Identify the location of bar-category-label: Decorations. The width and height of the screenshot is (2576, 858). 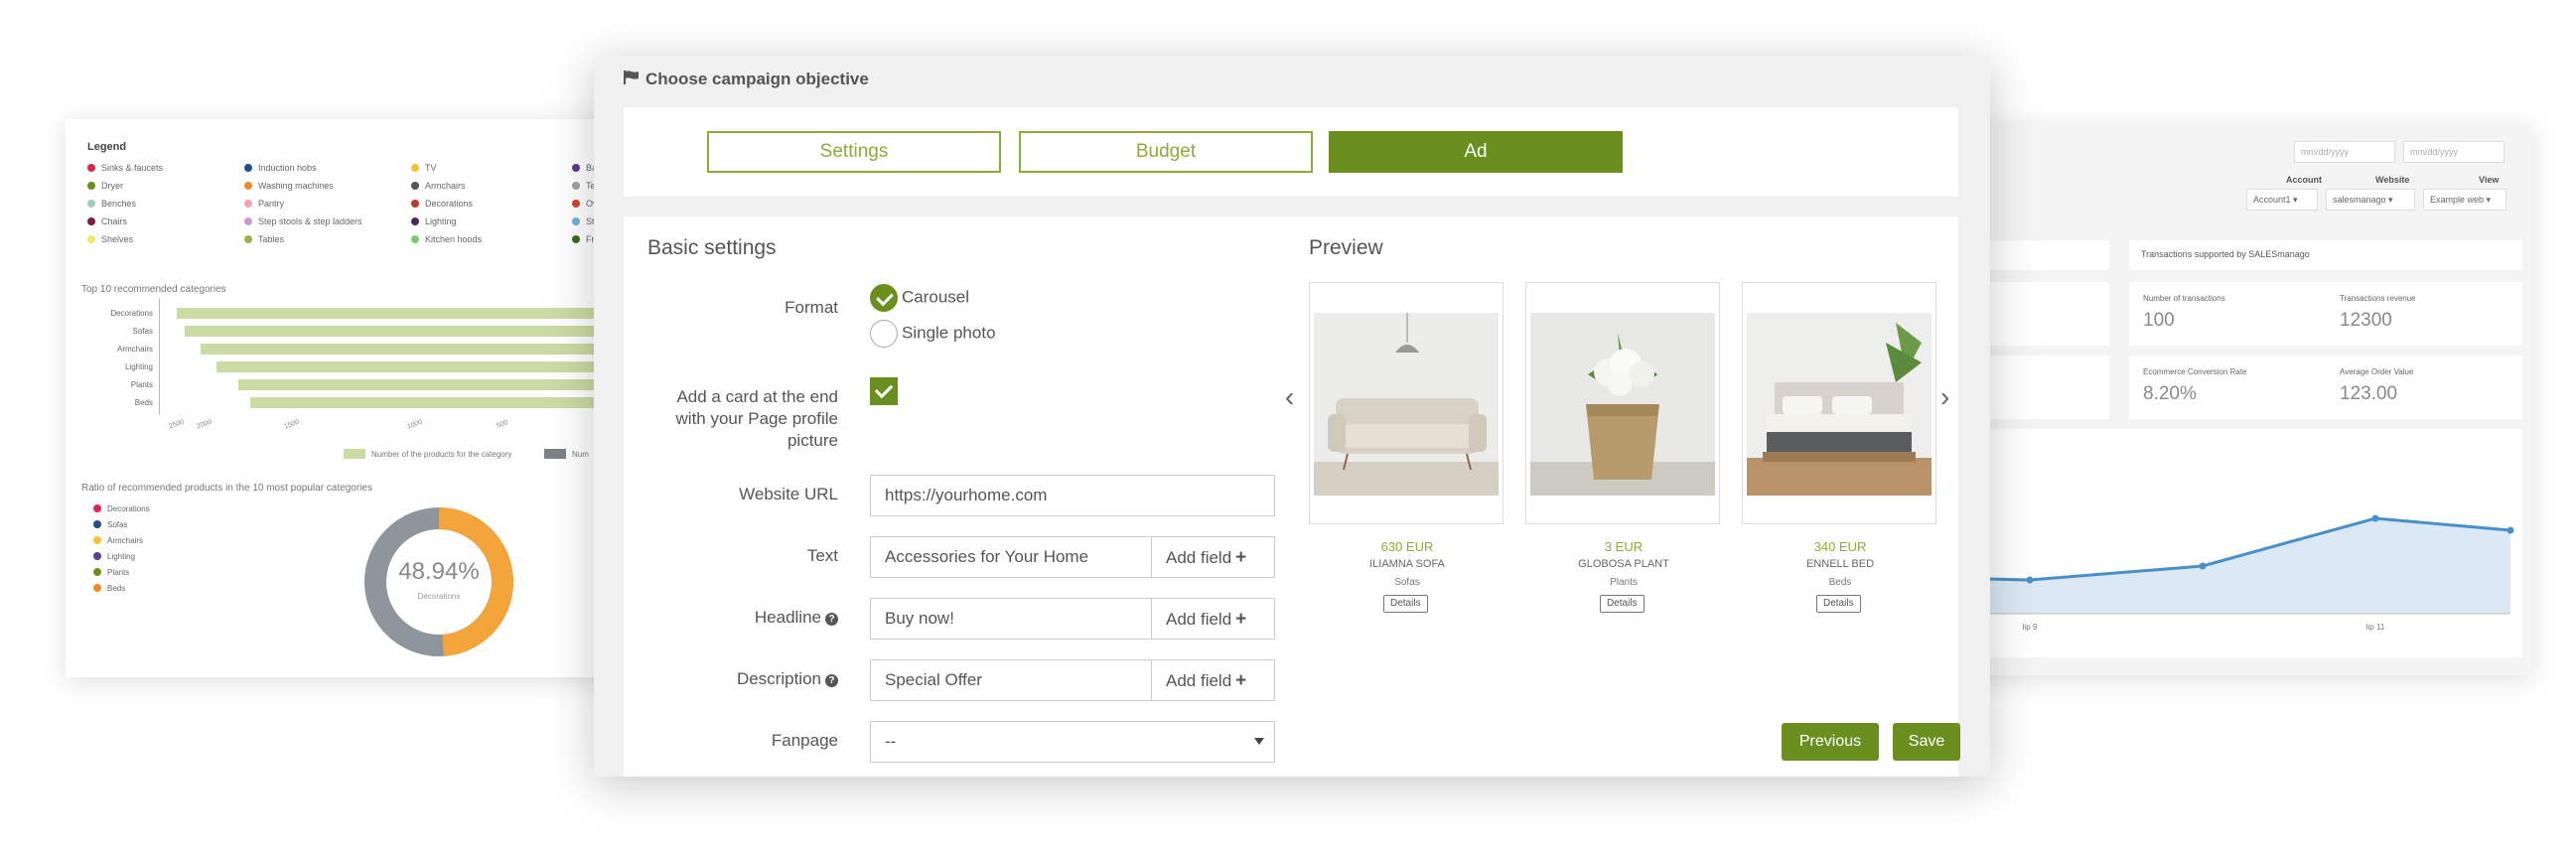
(131, 314).